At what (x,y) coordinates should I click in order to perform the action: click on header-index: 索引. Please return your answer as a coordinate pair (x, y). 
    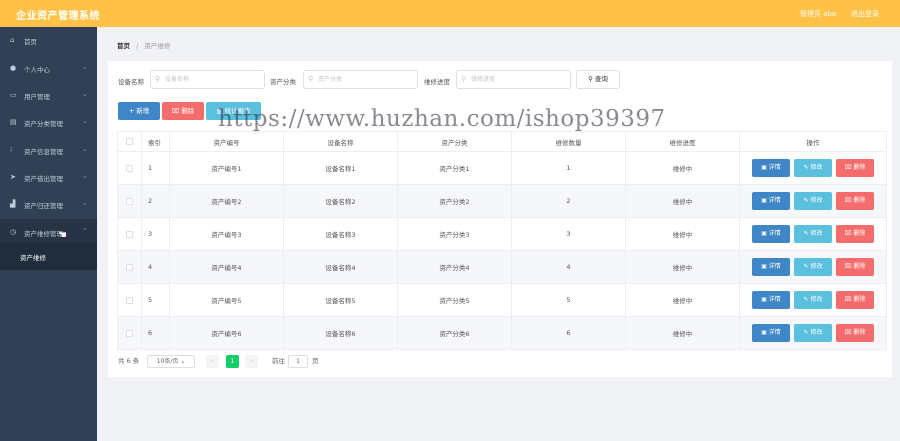
    Looking at the image, I should click on (155, 141).